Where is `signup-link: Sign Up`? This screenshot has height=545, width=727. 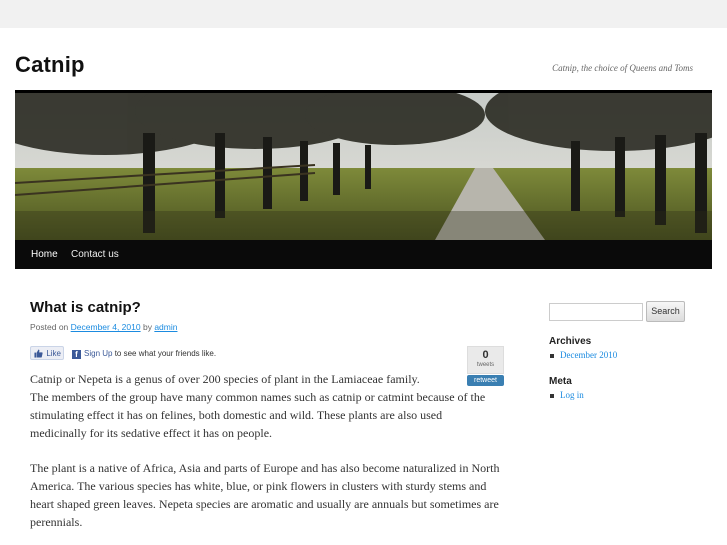
signup-link: Sign Up is located at coordinates (98, 353).